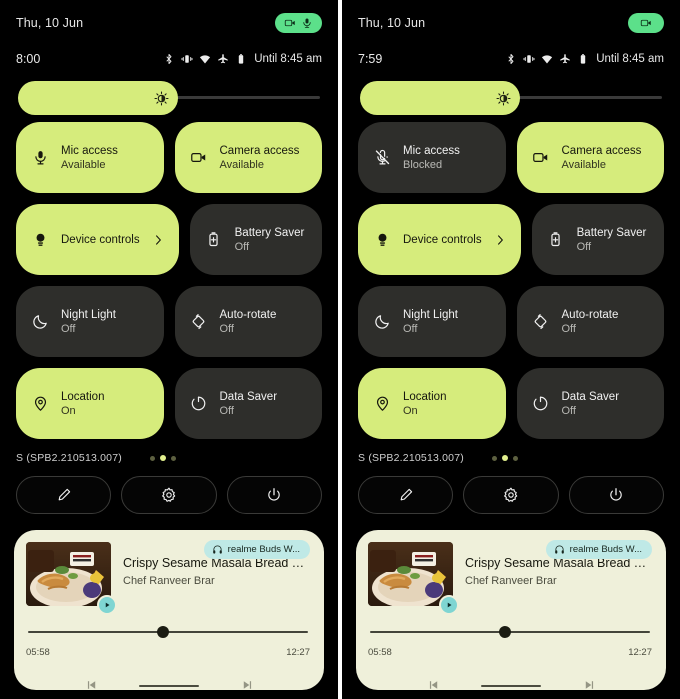 This screenshot has height=699, width=680. What do you see at coordinates (38, 652) in the screenshot?
I see `media-elapsed: 05:58` at bounding box center [38, 652].